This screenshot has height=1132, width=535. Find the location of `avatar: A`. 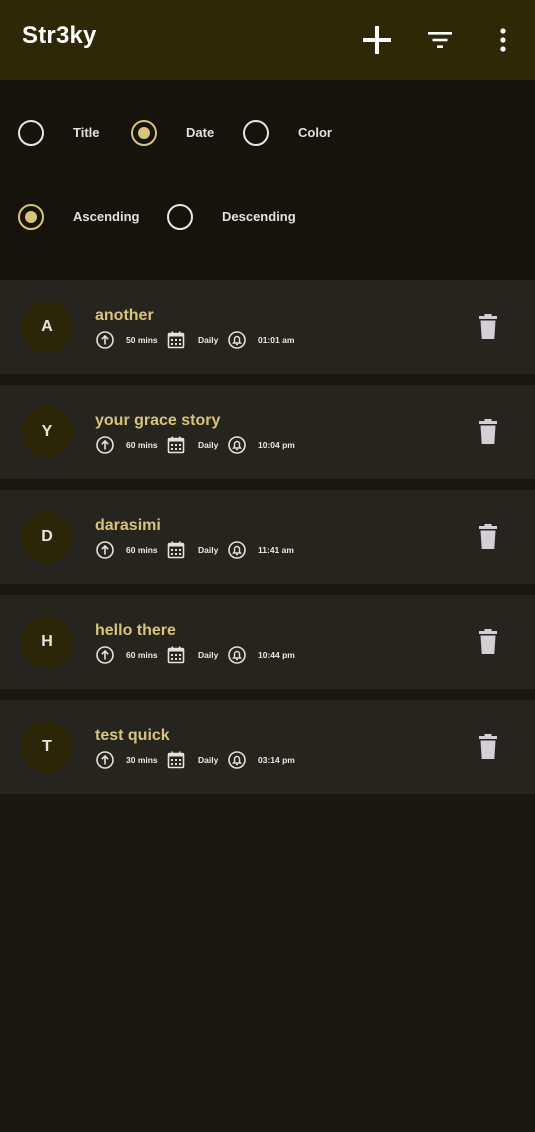

avatar: A is located at coordinates (47, 327).